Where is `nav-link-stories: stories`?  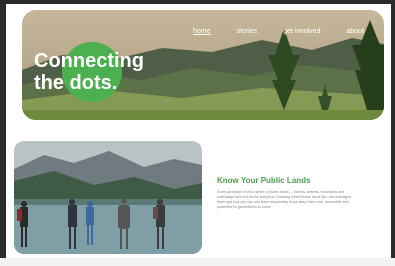 nav-link-stories: stories is located at coordinates (246, 31).